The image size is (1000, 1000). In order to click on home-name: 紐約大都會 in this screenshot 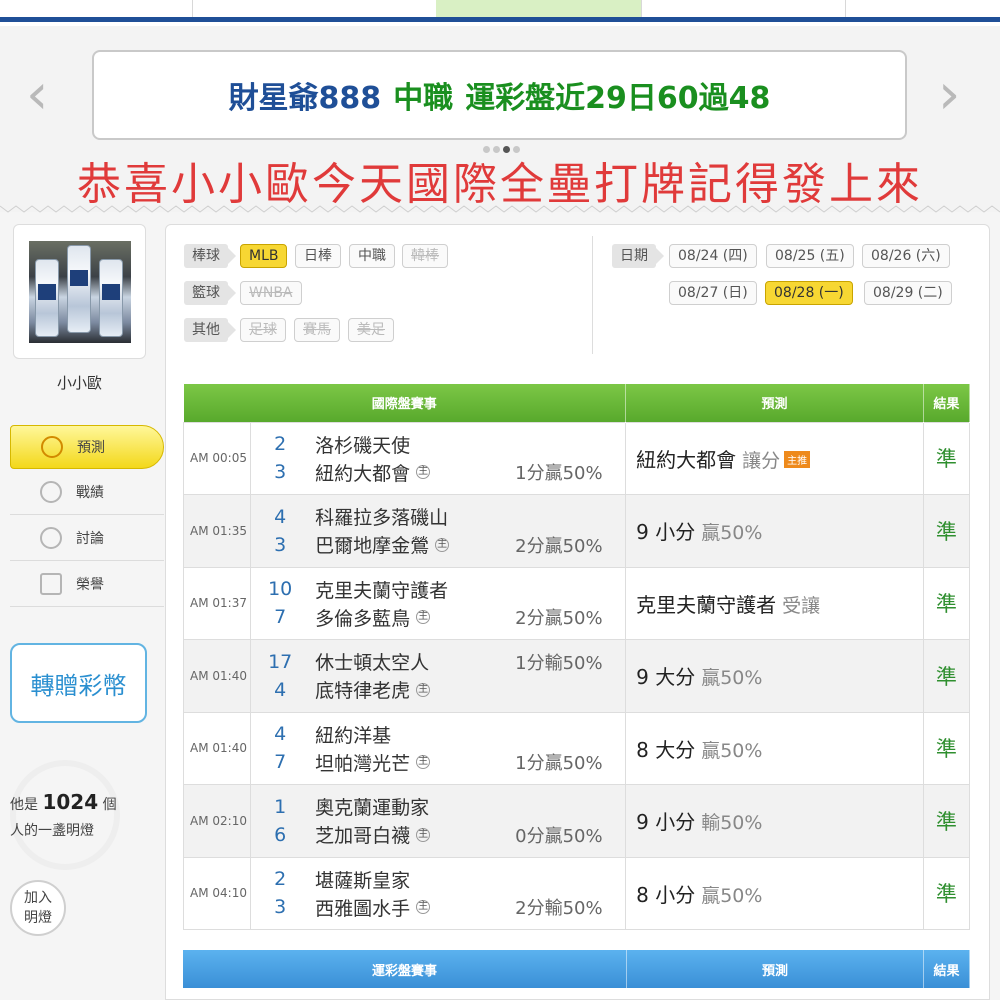, I will do `click(362, 472)`.